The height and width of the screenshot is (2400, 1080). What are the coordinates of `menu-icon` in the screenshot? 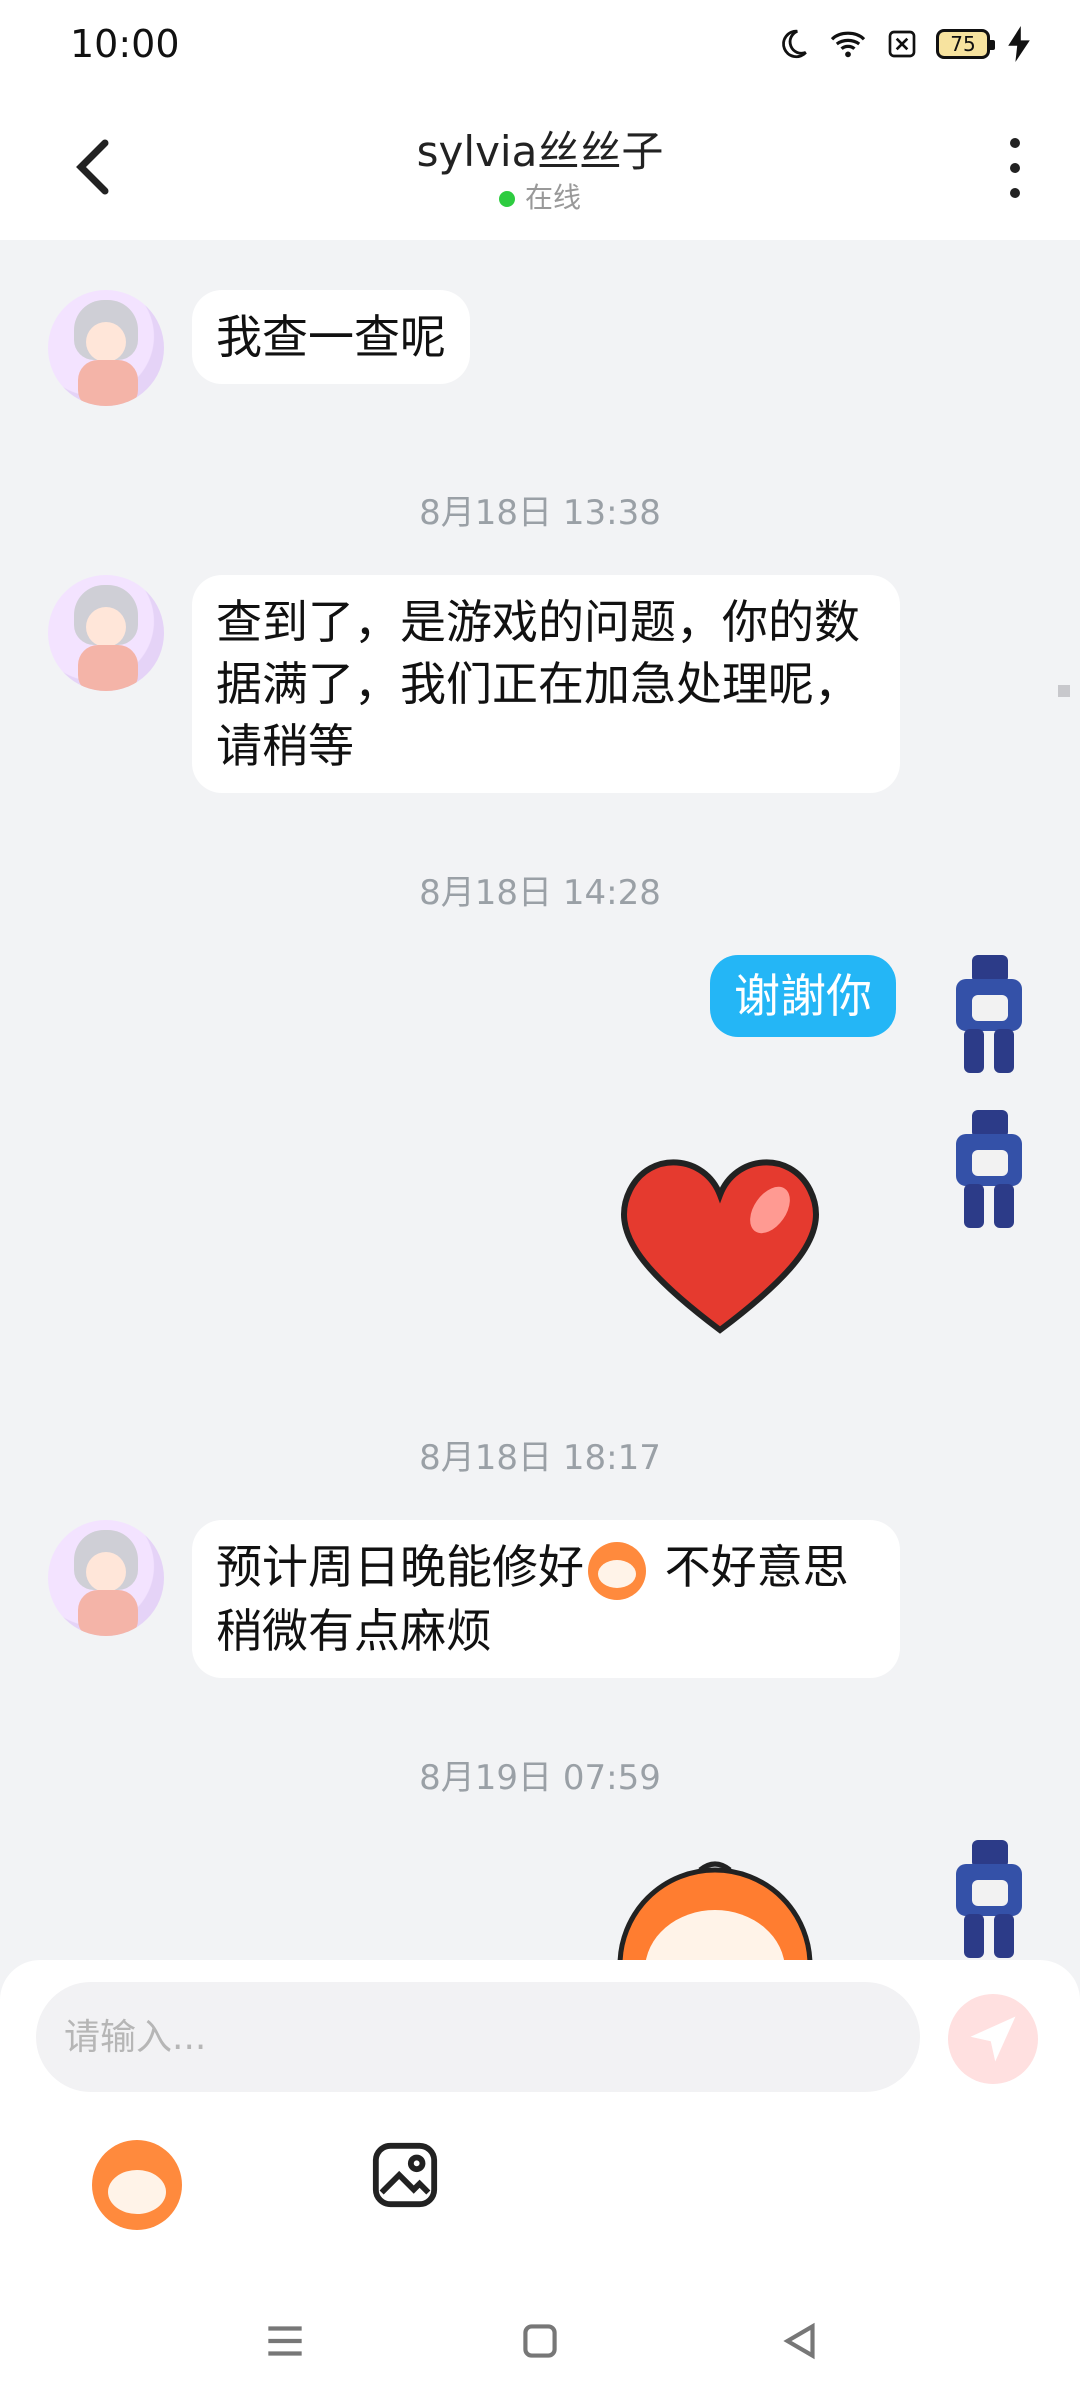 It's located at (285, 2341).